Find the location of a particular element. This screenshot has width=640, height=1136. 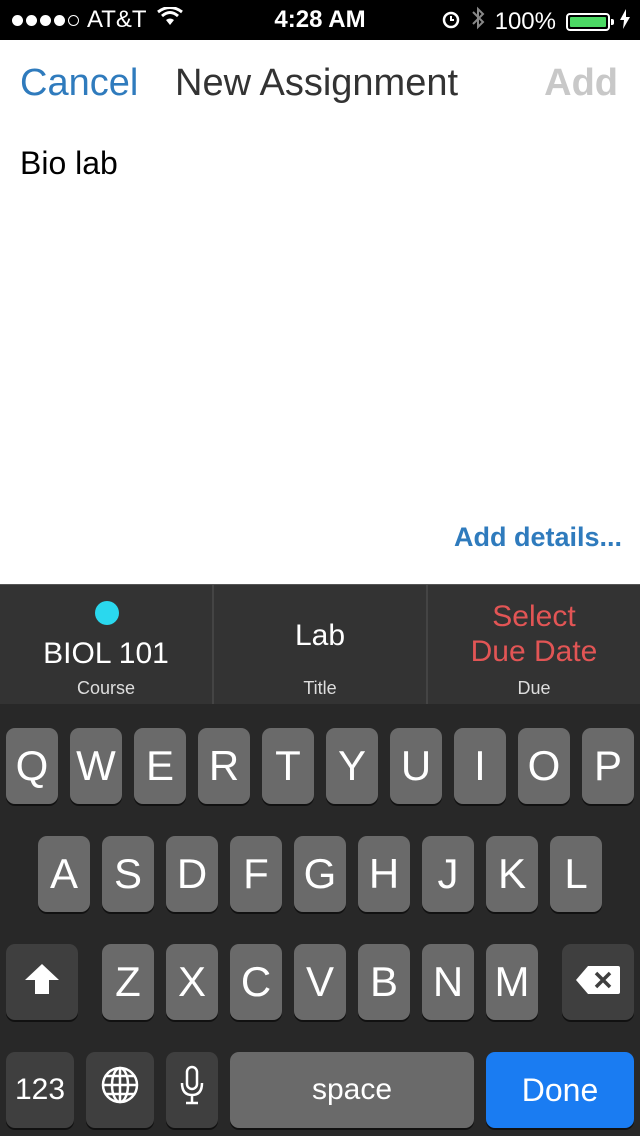

numbers-key: 123 is located at coordinates (40, 1090).